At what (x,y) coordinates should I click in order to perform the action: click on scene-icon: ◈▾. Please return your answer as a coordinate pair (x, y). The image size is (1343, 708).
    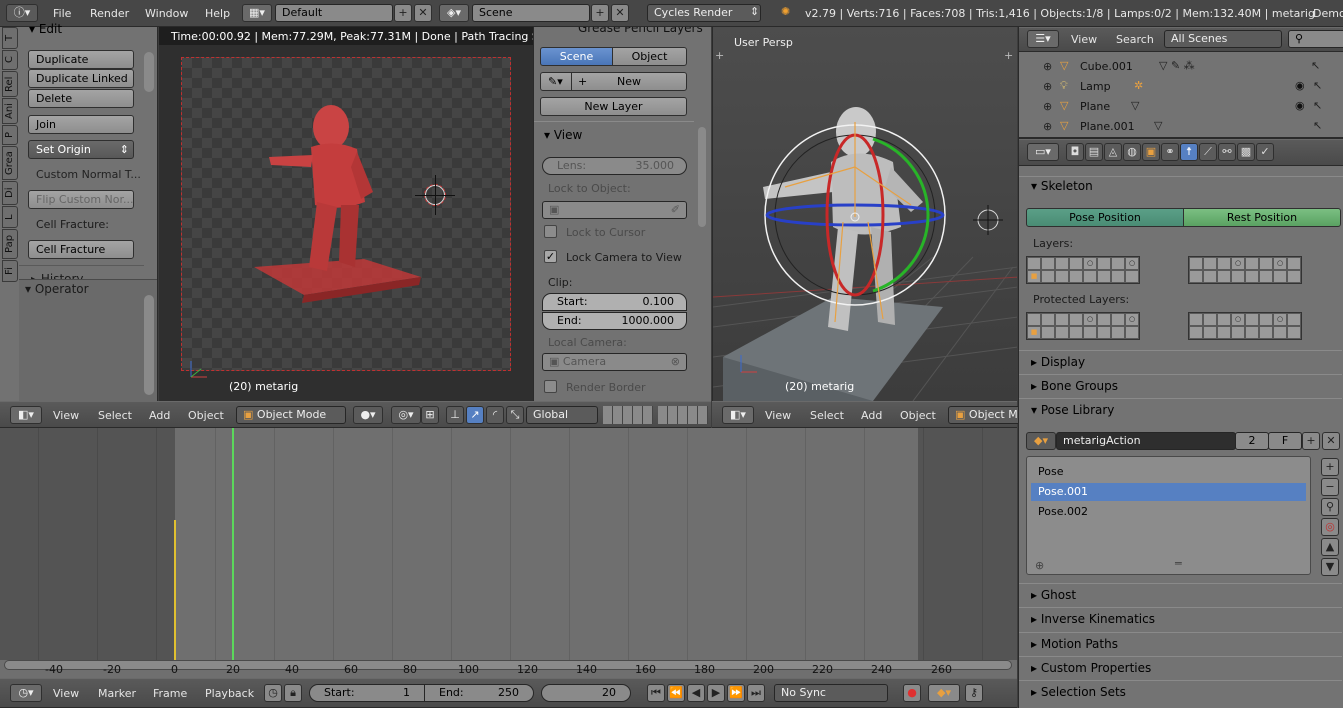
    Looking at the image, I should click on (454, 13).